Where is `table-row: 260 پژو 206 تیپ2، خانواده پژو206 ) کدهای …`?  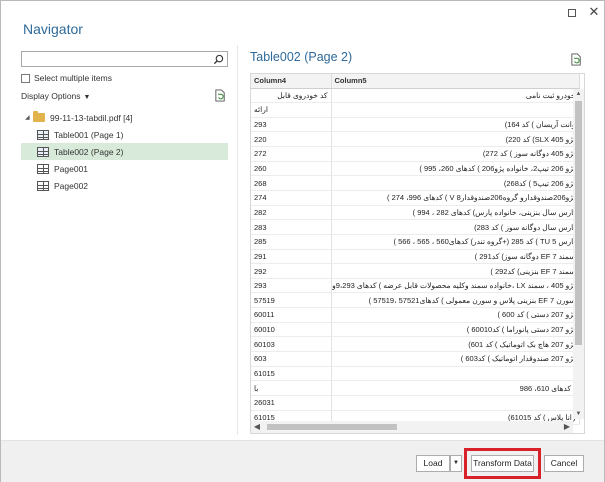 table-row: 260 پژو 206 تیپ2، خانواده پژو206 ) کدهای … is located at coordinates (415, 169).